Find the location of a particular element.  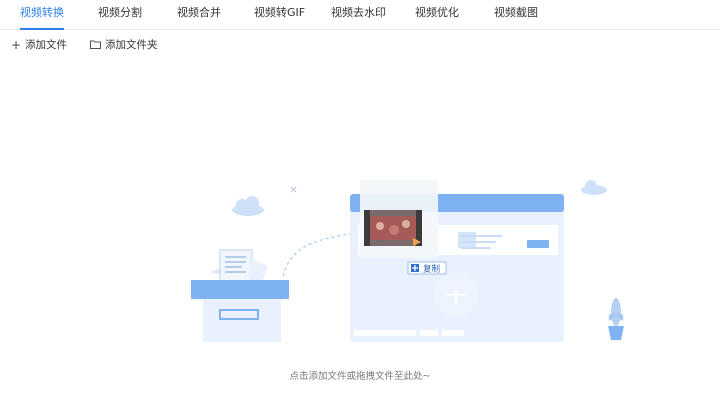

tab-video-split: 视频分割 is located at coordinates (120, 15).